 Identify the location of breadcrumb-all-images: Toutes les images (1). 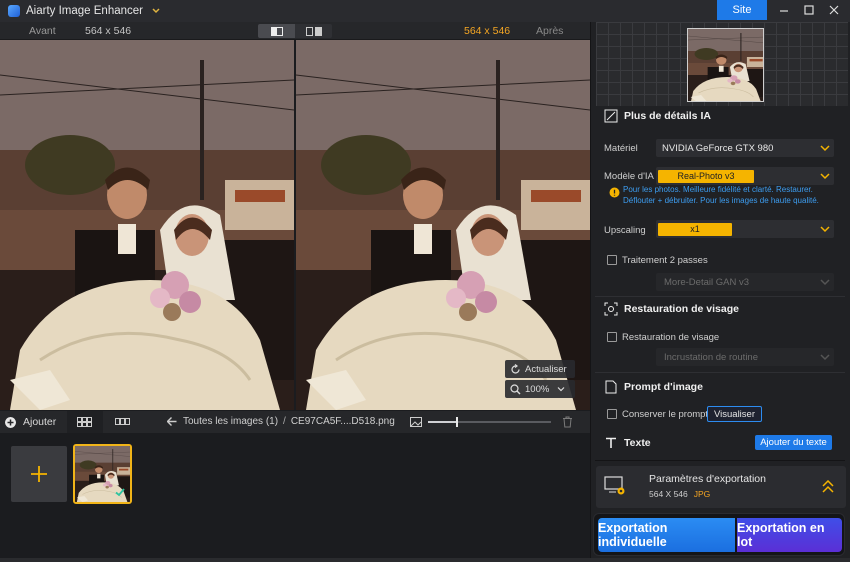
(230, 421).